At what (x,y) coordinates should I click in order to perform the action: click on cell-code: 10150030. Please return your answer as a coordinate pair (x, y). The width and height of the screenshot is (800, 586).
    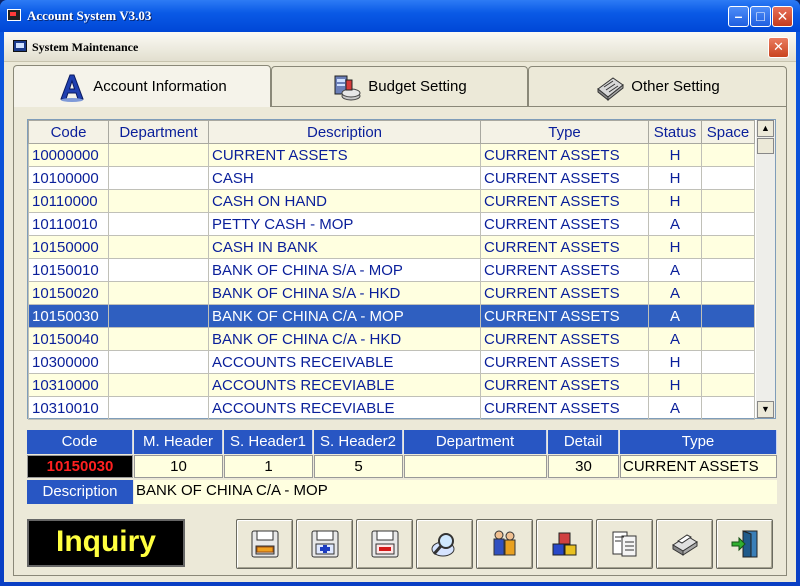
    Looking at the image, I should click on (68, 316).